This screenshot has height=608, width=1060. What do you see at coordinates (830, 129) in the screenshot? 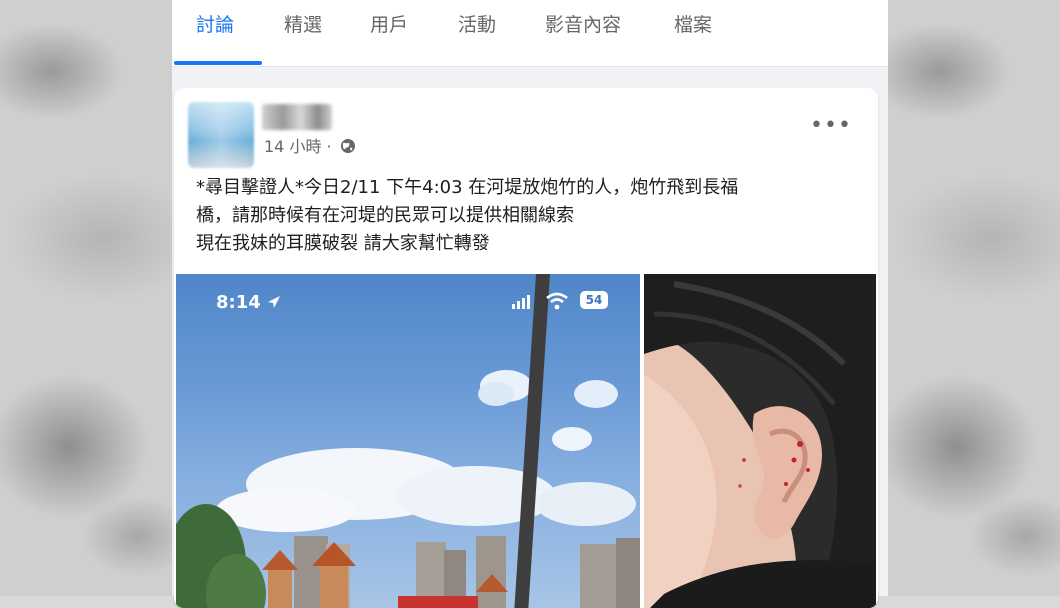
I see `post-more-options-button: •••` at bounding box center [830, 129].